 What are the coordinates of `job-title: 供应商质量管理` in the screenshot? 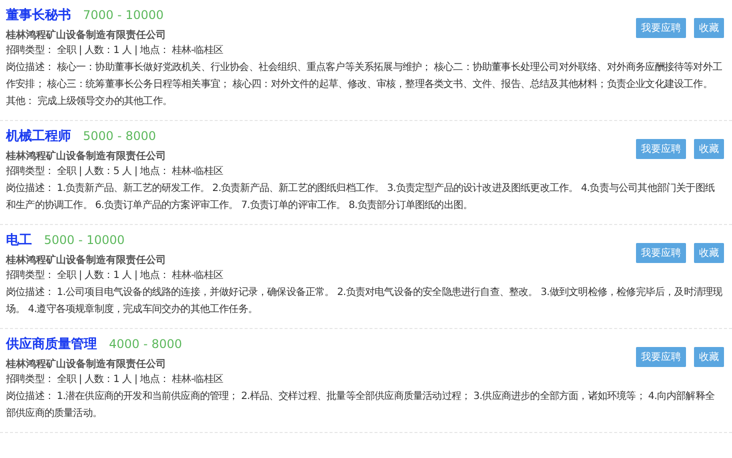 It's located at (51, 344).